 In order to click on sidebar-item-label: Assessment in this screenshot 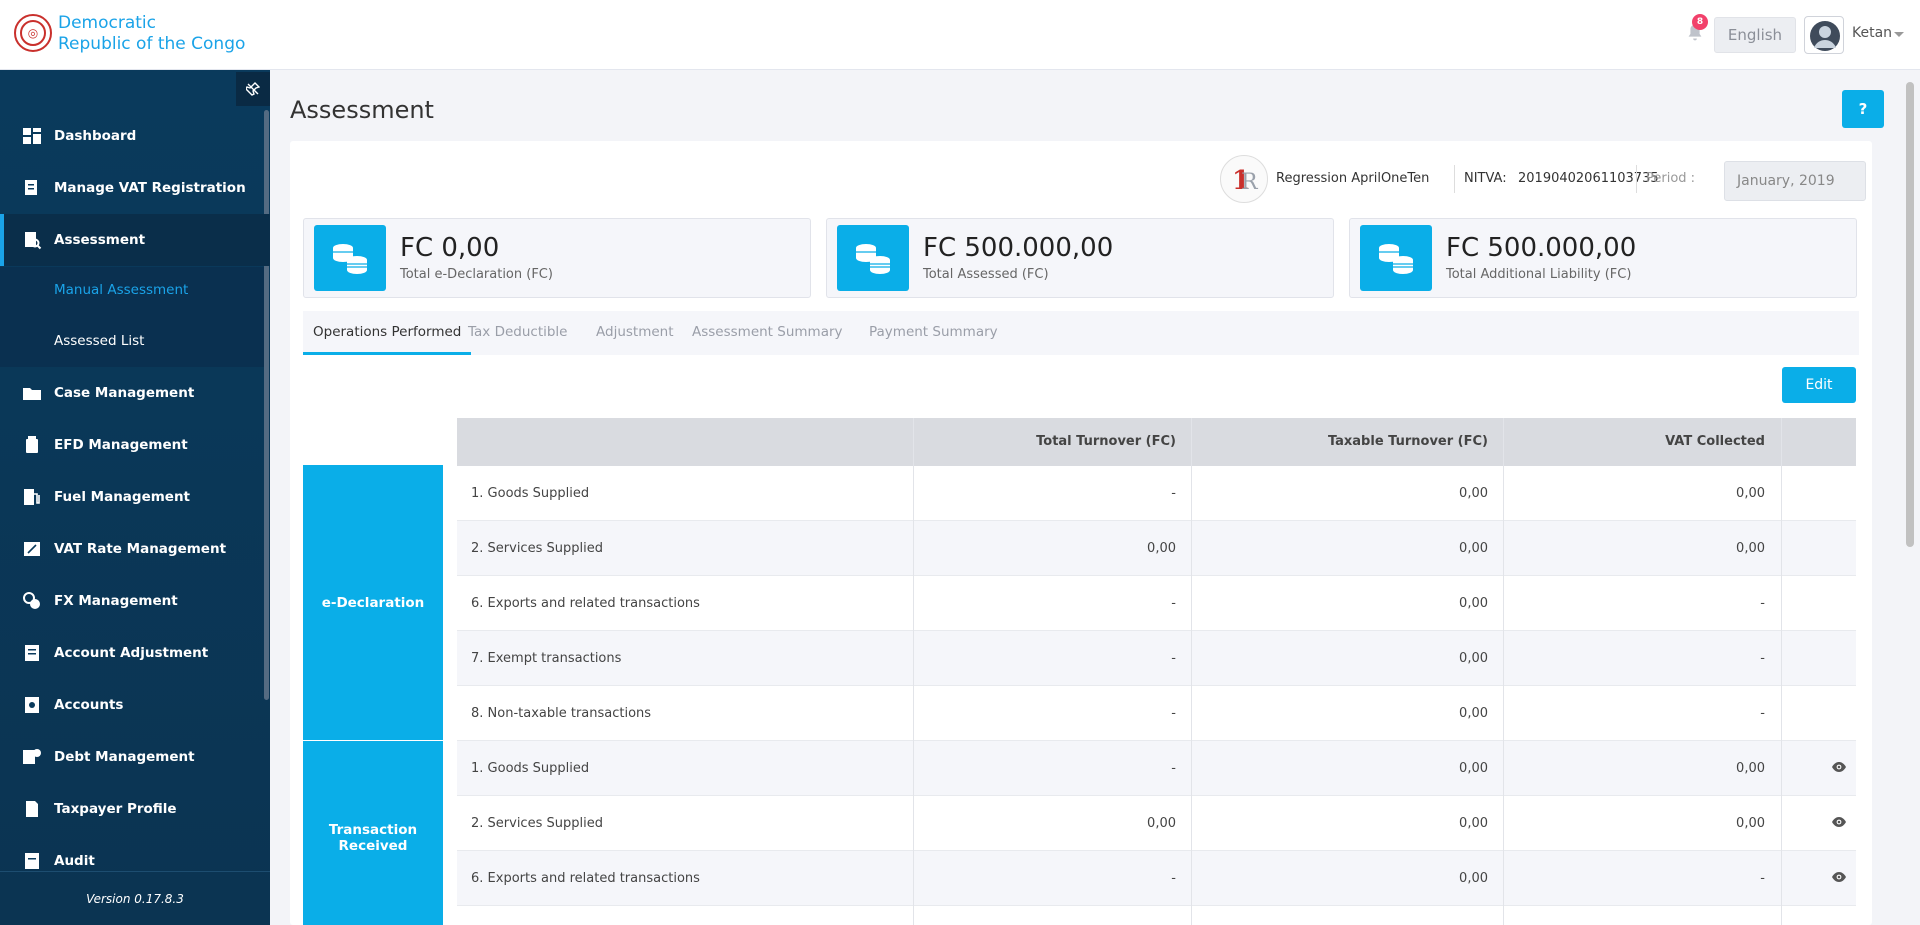, I will do `click(100, 240)`.